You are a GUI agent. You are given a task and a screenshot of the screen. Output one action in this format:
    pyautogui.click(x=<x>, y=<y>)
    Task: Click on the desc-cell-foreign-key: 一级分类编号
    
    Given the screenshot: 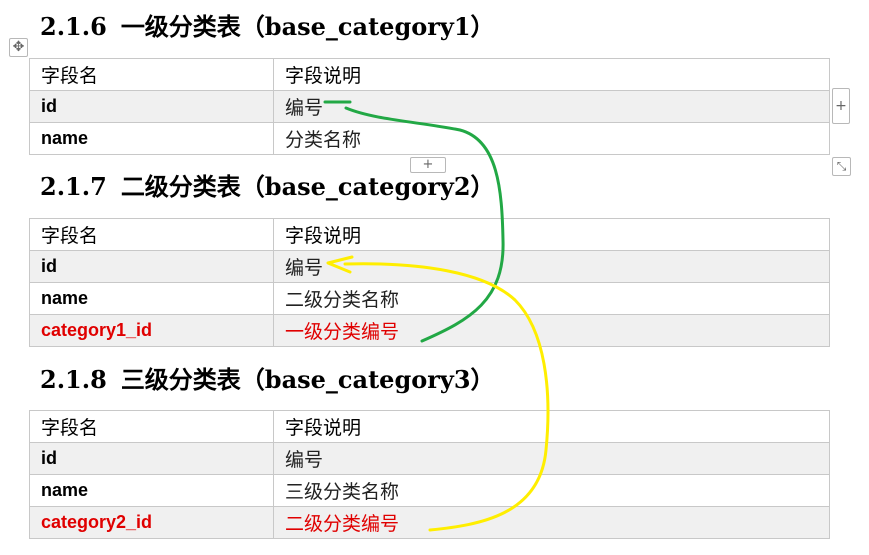 What is the action you would take?
    pyautogui.click(x=551, y=330)
    